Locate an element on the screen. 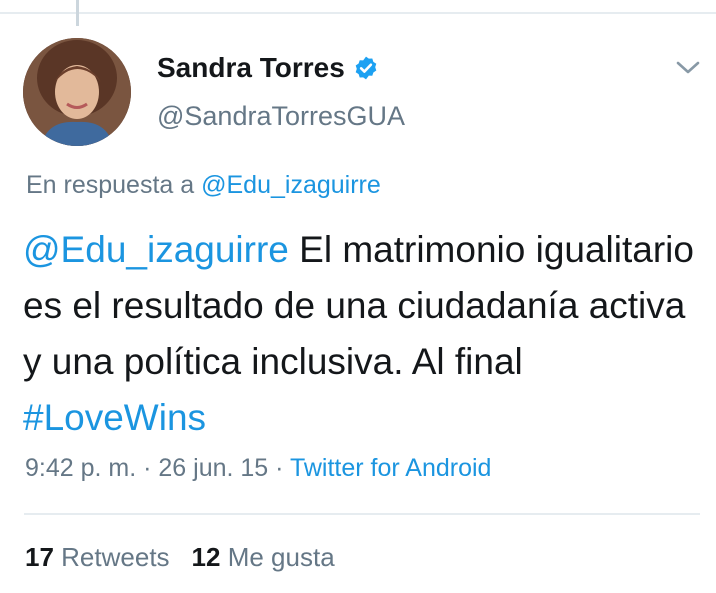  thread-connector-line is located at coordinates (77, 13).